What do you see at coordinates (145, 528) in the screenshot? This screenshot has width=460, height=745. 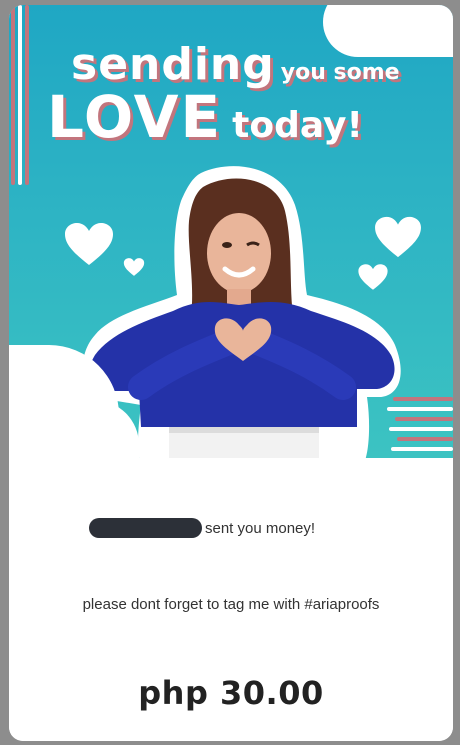 I see `redacted-sender-name` at bounding box center [145, 528].